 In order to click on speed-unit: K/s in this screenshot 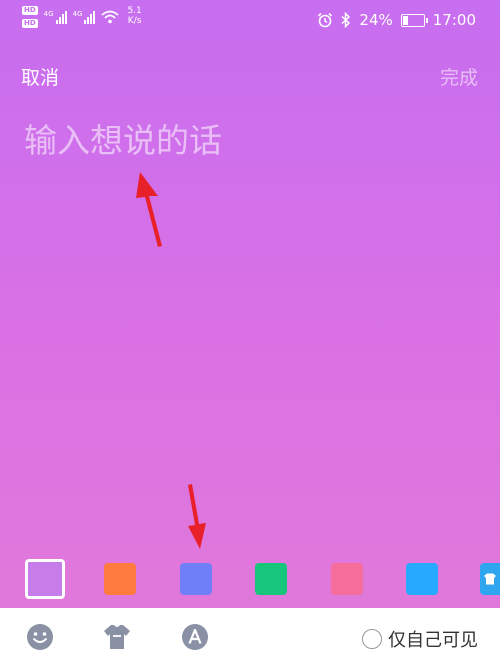, I will do `click(134, 21)`.